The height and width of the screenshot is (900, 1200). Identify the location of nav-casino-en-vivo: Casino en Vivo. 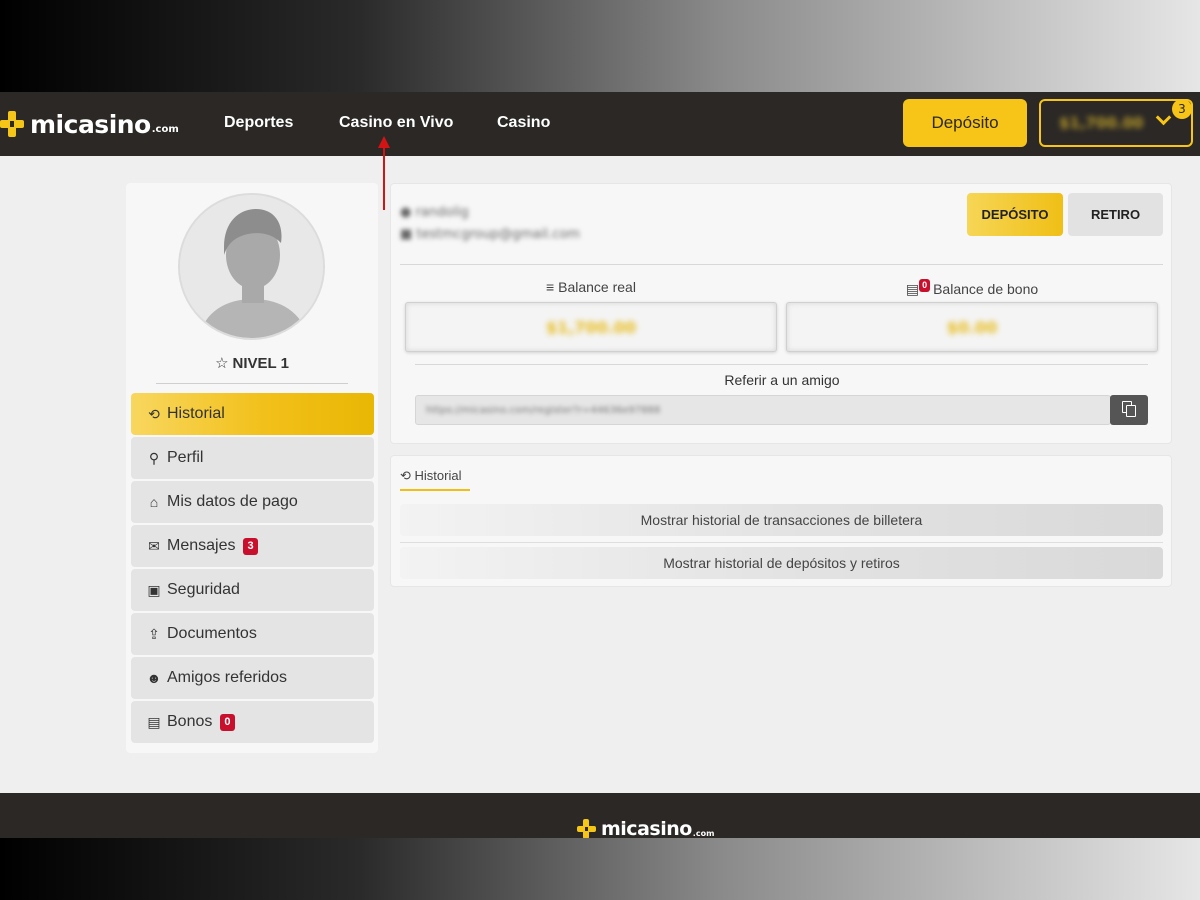
(396, 123).